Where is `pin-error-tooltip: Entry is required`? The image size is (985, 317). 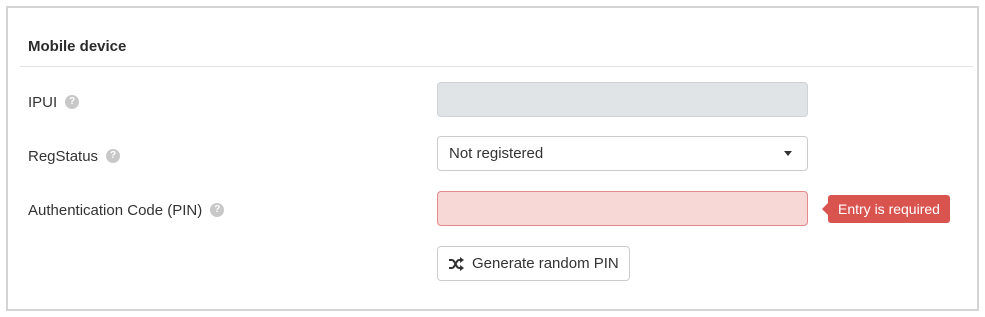 pin-error-tooltip: Entry is required is located at coordinates (886, 209).